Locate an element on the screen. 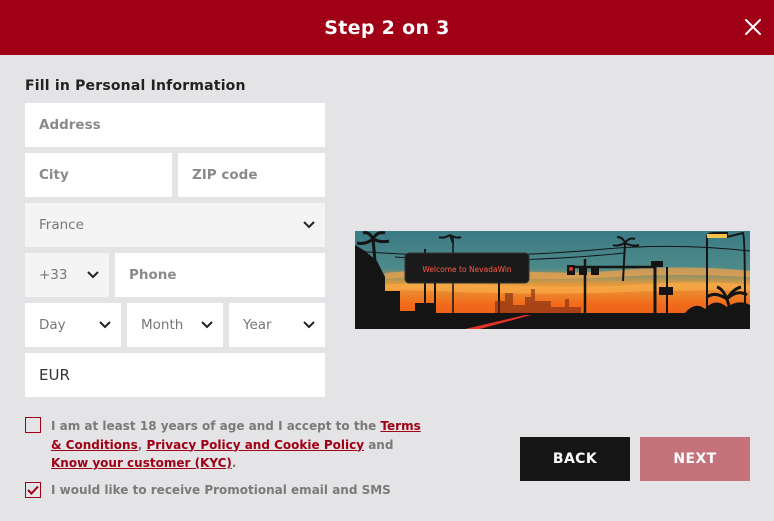 This screenshot has width=774, height=521. zip-input: ZIP code is located at coordinates (251, 175).